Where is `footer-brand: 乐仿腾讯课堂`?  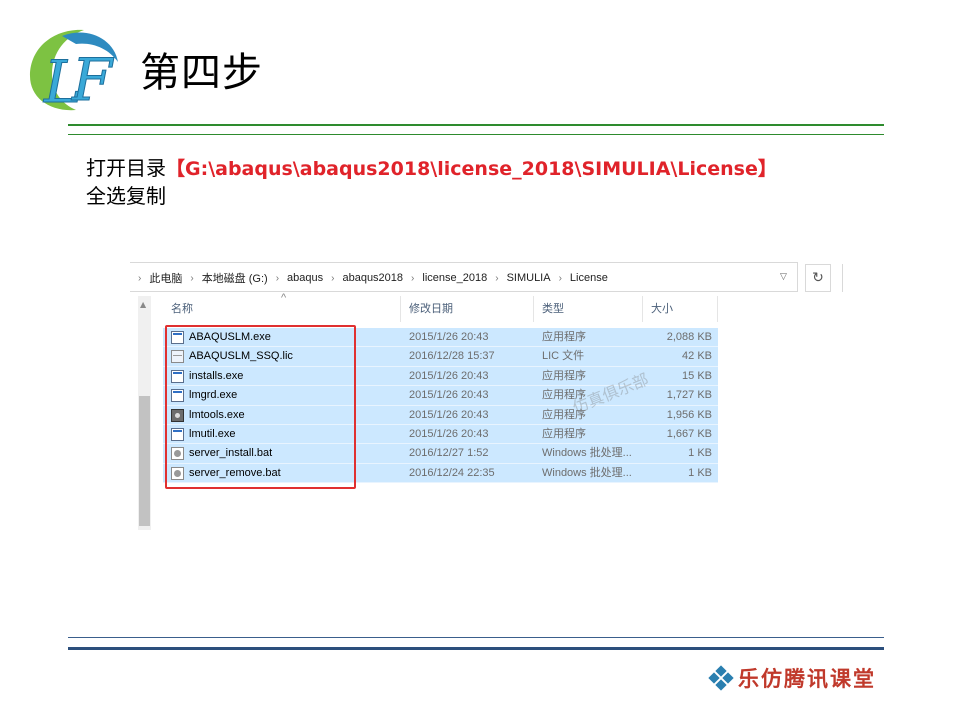
footer-brand: 乐仿腾讯课堂 is located at coordinates (792, 678).